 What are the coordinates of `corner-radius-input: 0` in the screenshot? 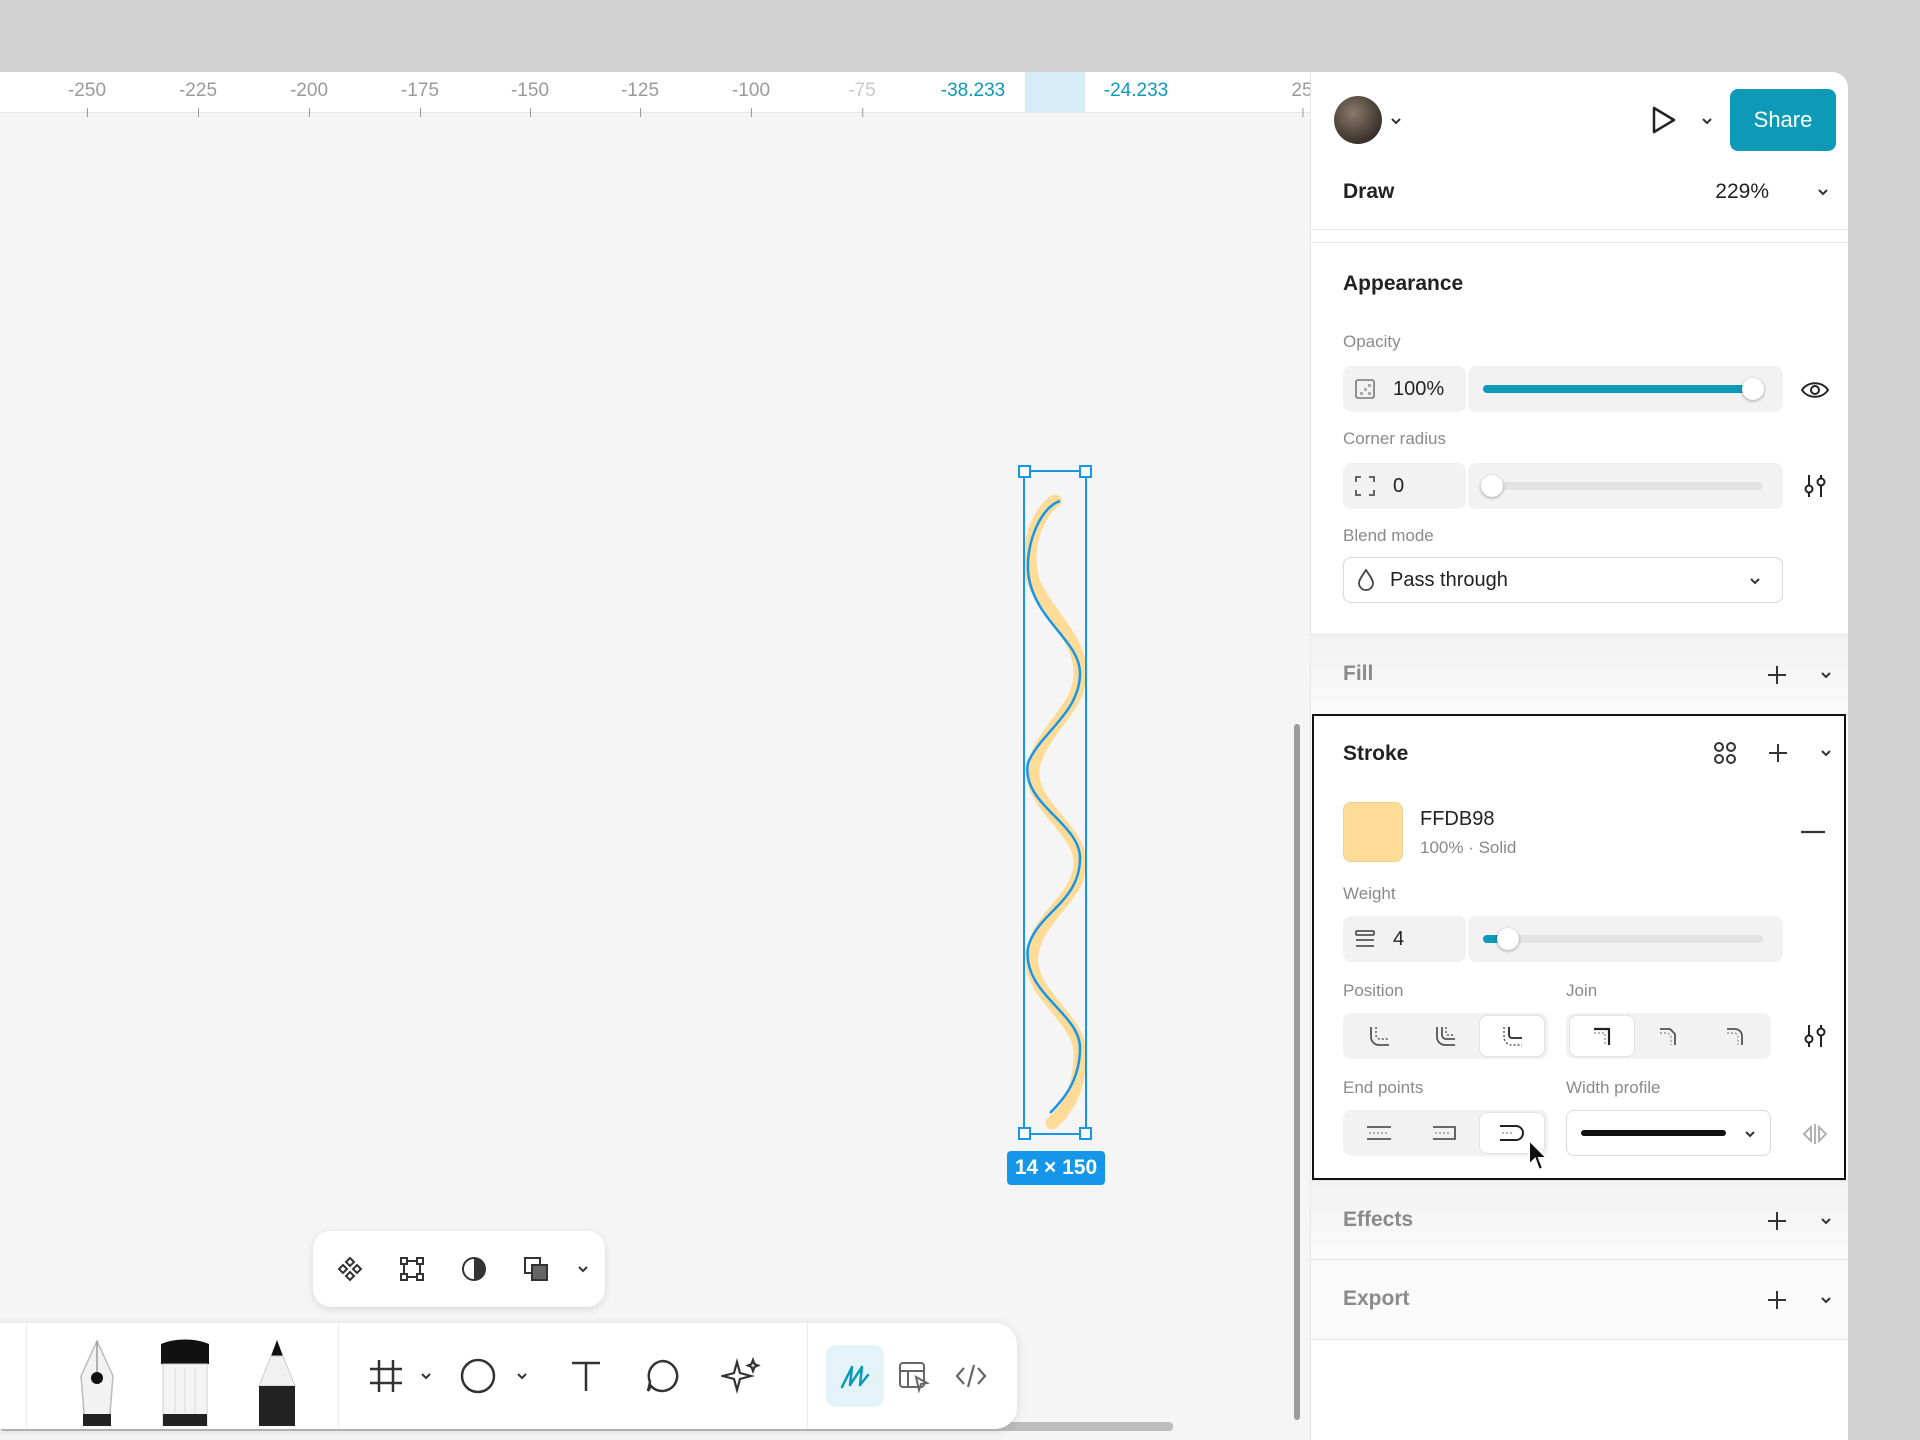 It's located at (1404, 486).